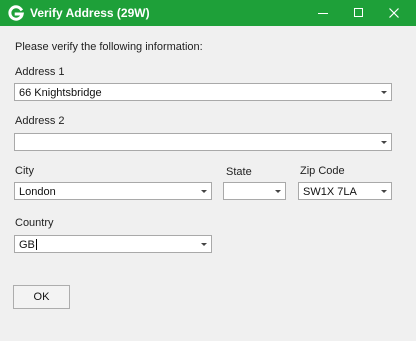  I want to click on close-button, so click(394, 13).